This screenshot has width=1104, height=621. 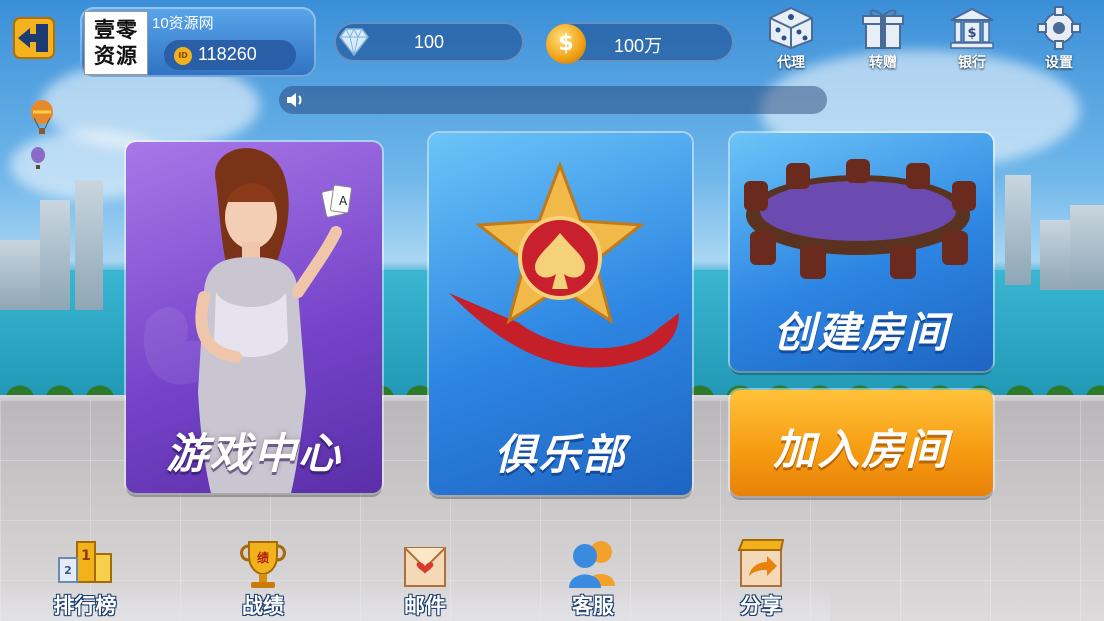 What do you see at coordinates (86, 556) in the screenshot?
I see `svg-text: 1` at bounding box center [86, 556].